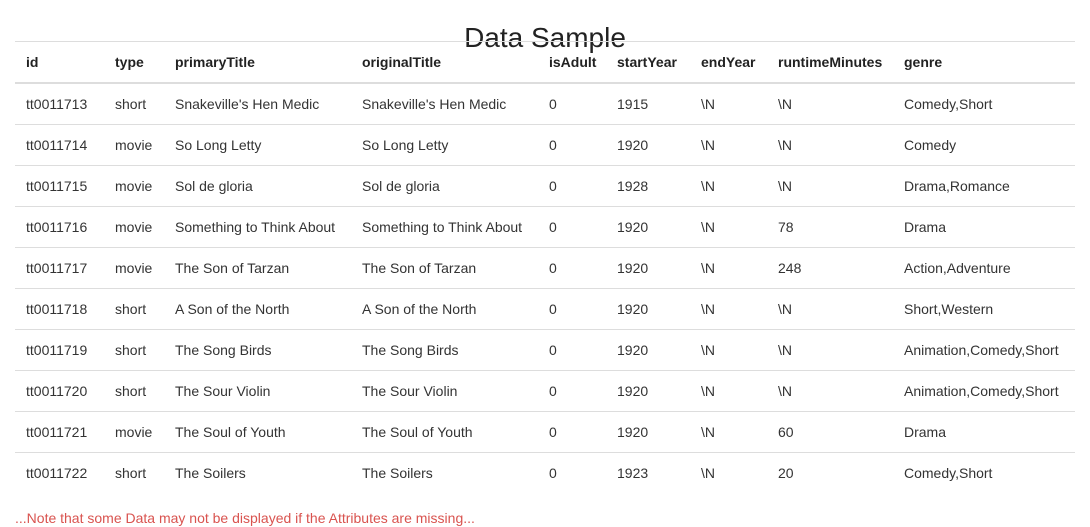 The image size is (1090, 527). I want to click on id-cell: tt0011713, so click(59, 104).